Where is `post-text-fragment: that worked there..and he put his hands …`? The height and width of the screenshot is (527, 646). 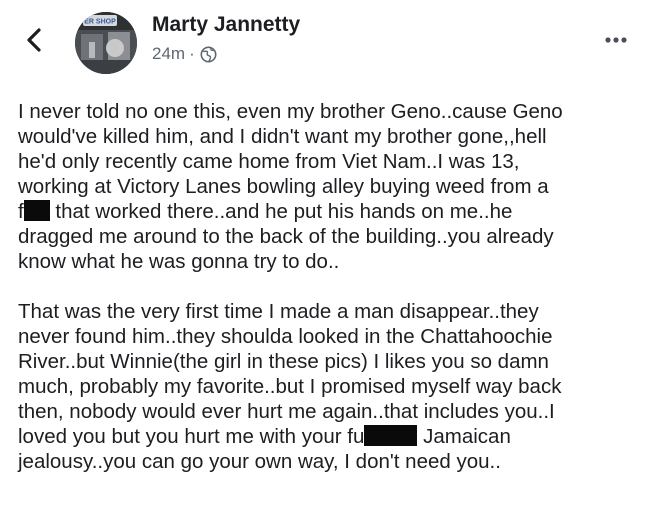
post-text-fragment: that worked there..and he put his hands … is located at coordinates (281, 211).